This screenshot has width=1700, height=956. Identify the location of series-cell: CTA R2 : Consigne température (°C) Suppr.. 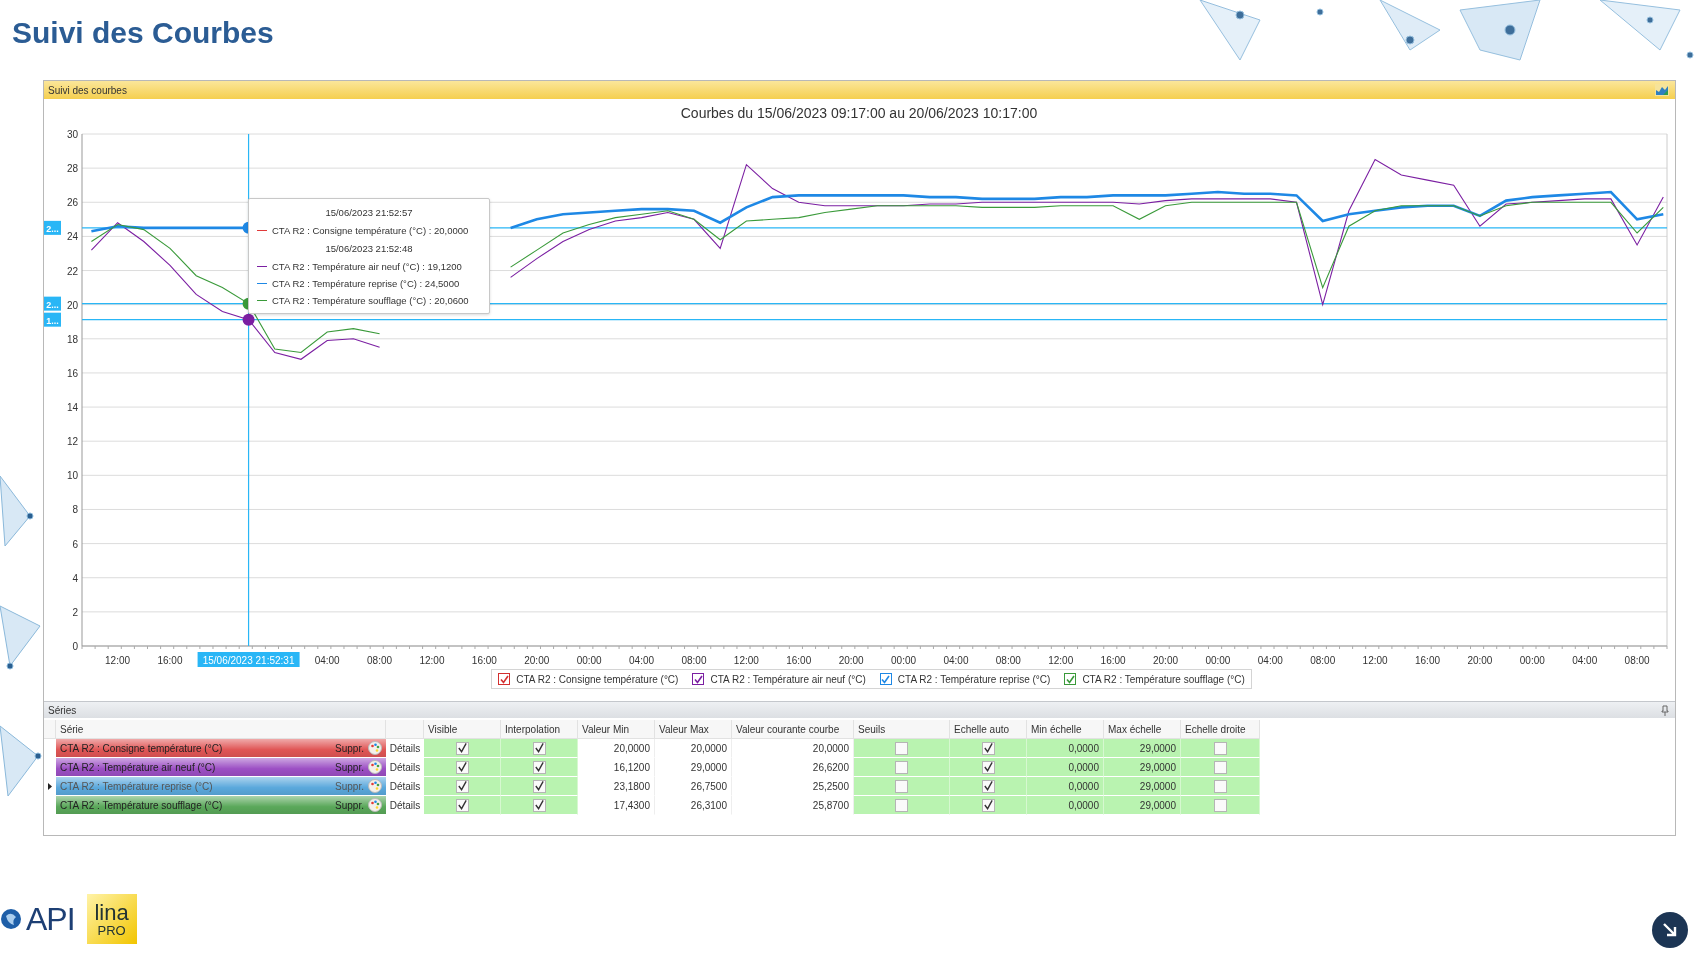
(221, 748).